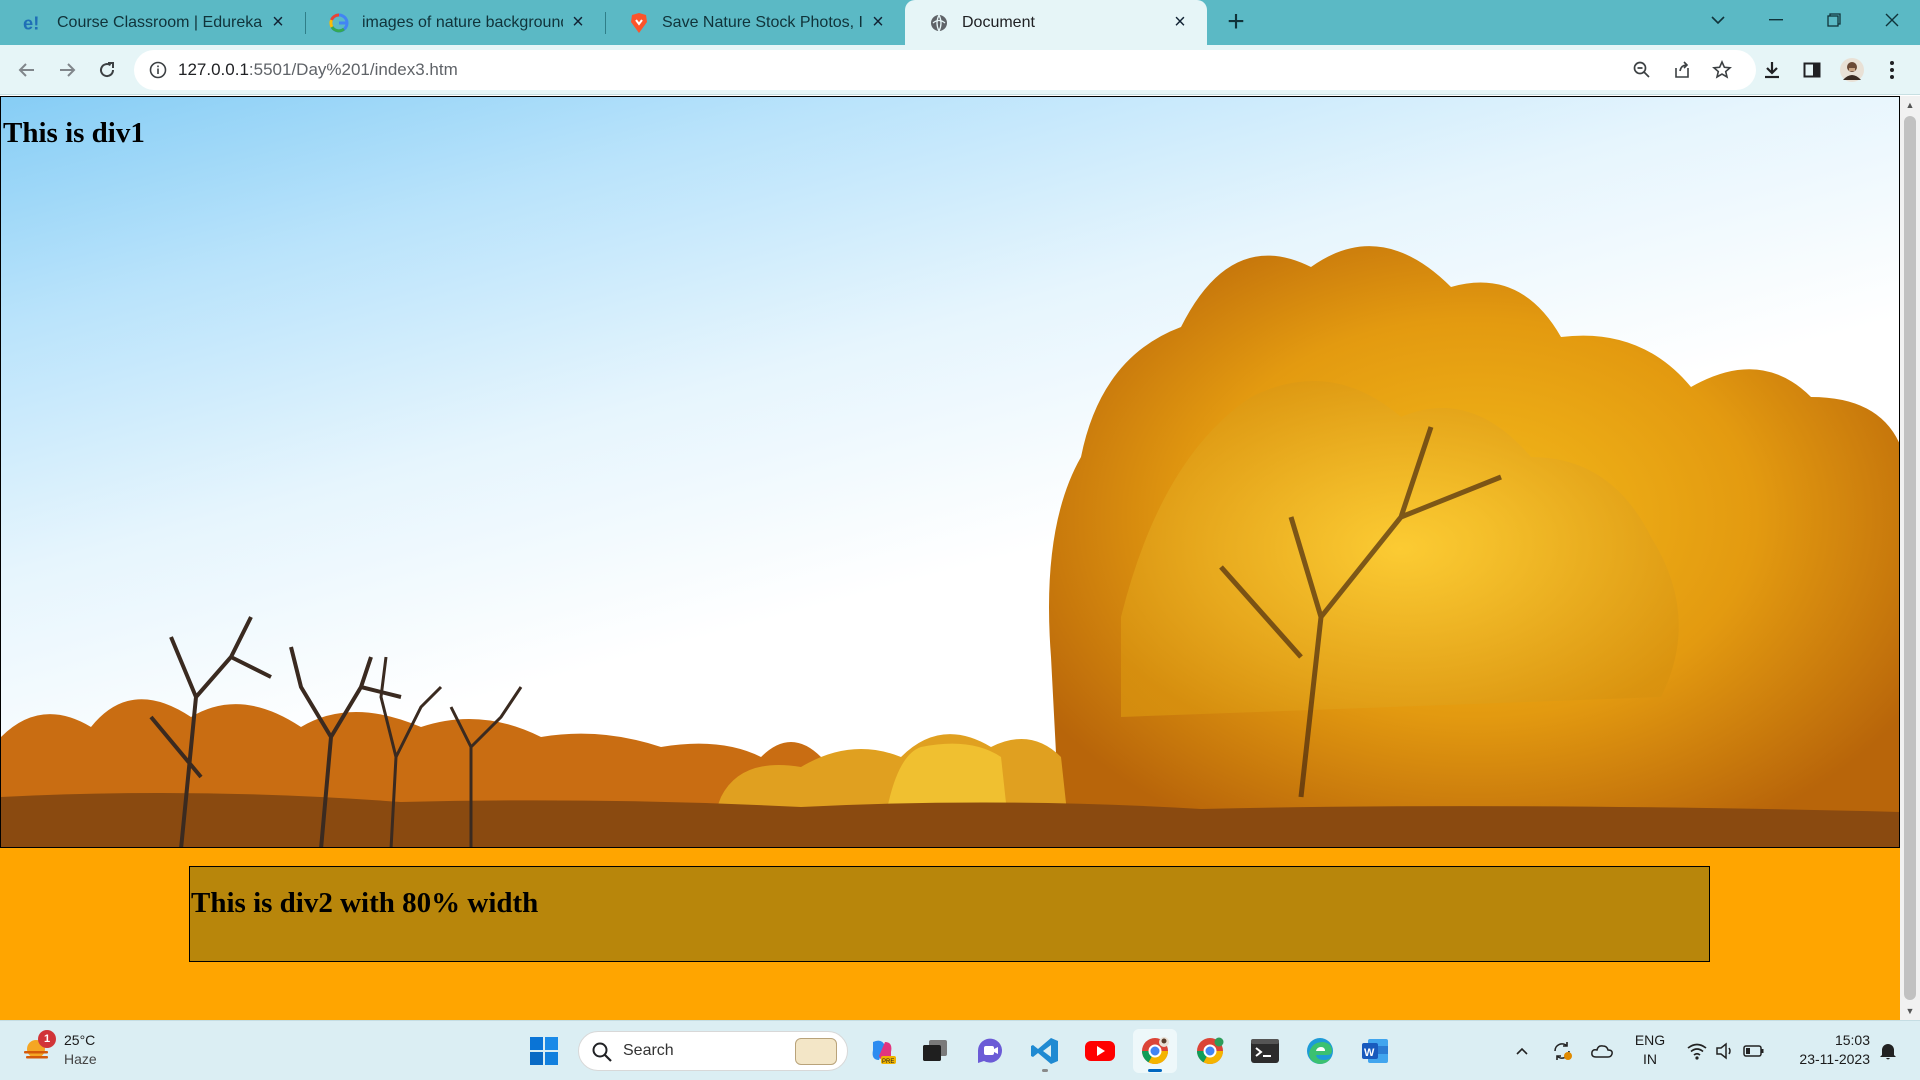 This screenshot has height=1080, width=1920. I want to click on weather-widget: 1 25°C Haze, so click(72, 1051).